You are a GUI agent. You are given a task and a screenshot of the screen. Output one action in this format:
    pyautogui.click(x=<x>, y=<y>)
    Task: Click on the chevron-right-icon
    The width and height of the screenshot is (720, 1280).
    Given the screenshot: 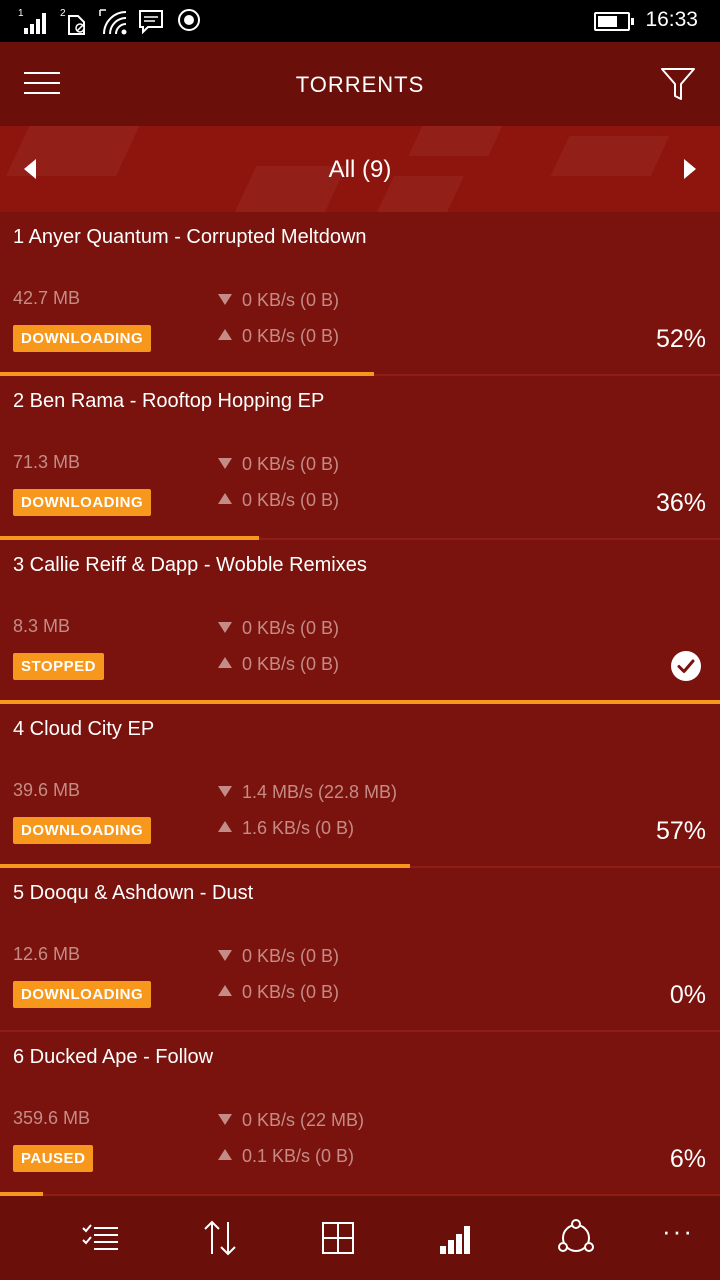 What is the action you would take?
    pyautogui.click(x=690, y=169)
    